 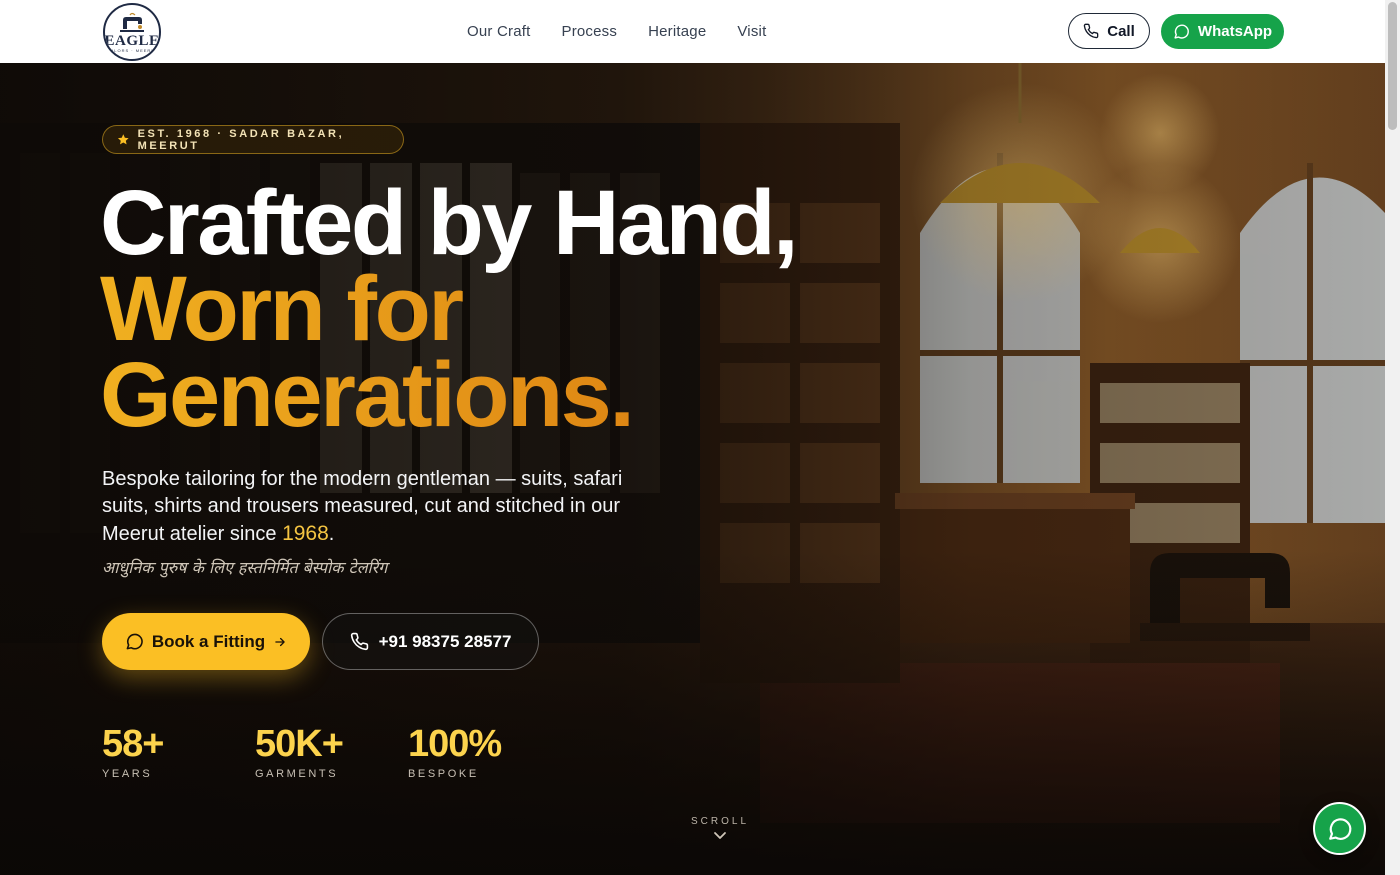 I want to click on chevron-down-icon, so click(x=720, y=835).